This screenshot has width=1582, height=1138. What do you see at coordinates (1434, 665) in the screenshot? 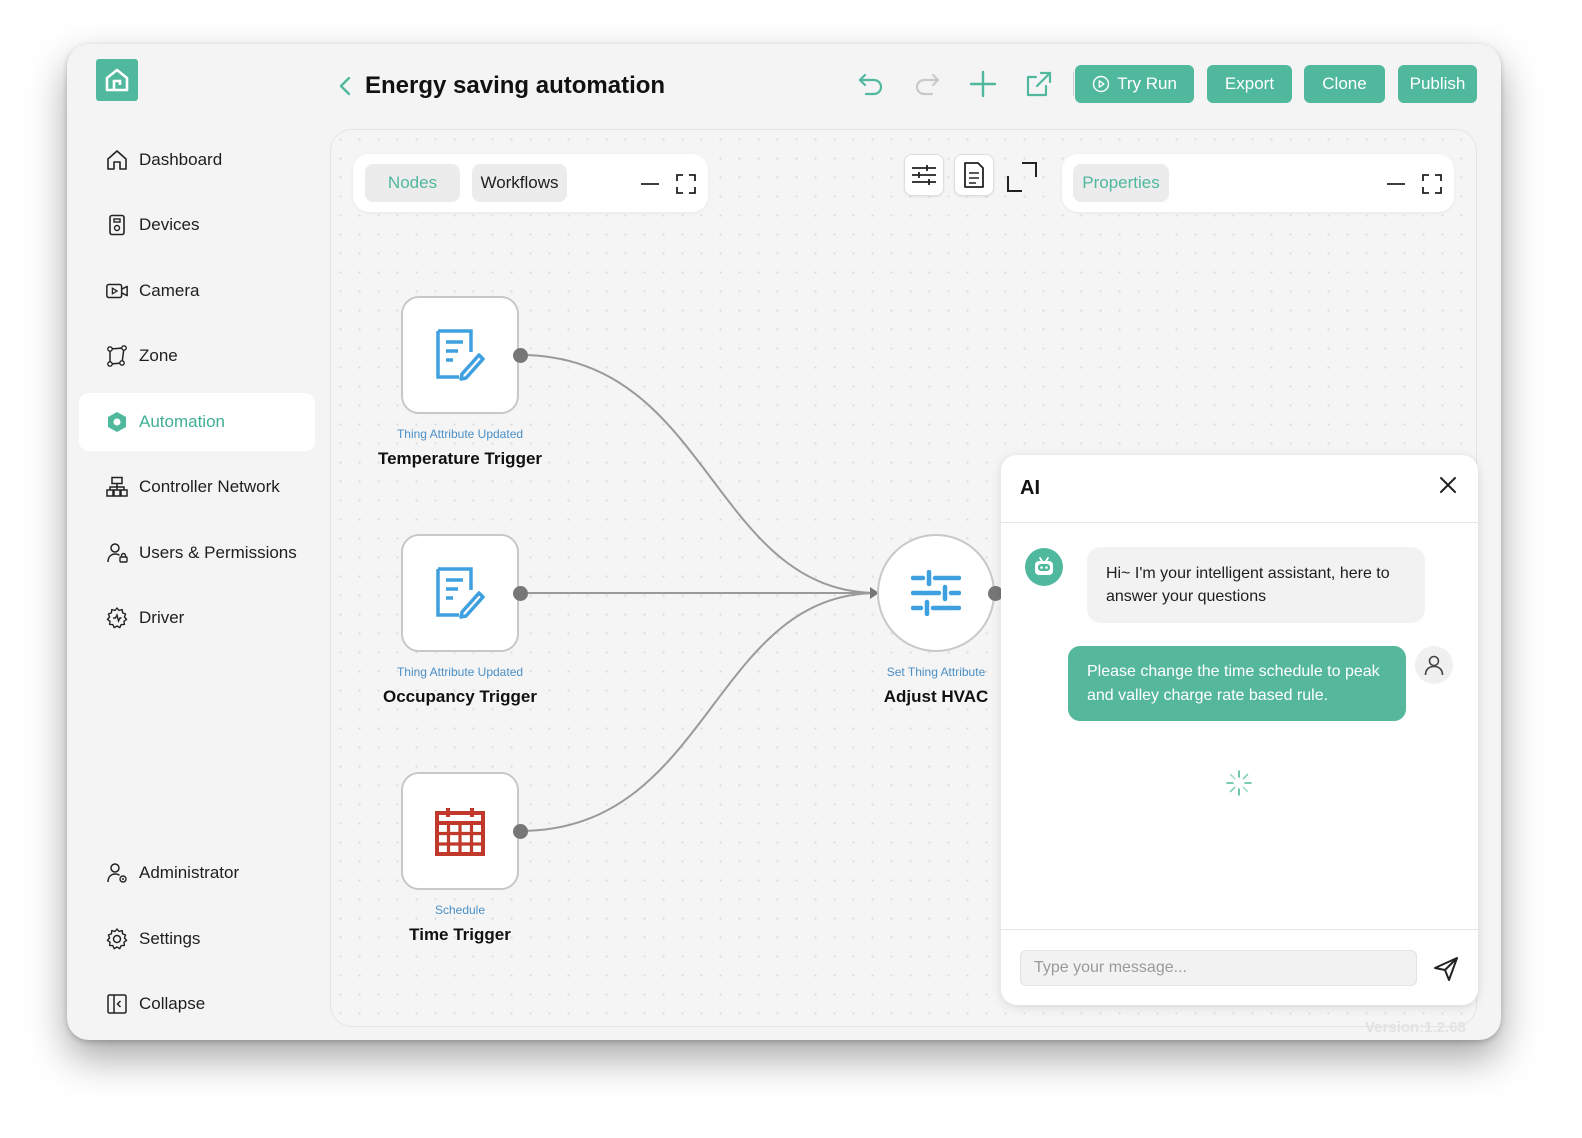
I see `user-avatar-icon` at bounding box center [1434, 665].